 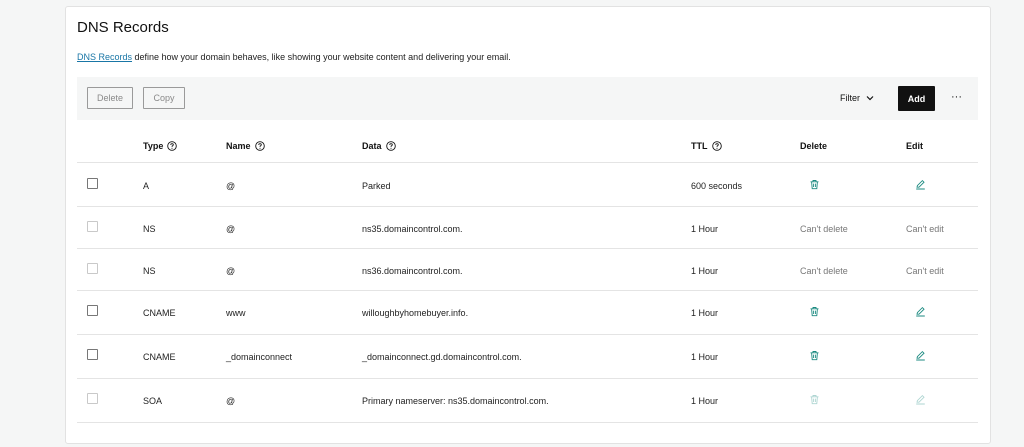 I want to click on record-data: willoughbyhomebuyer.info., so click(x=415, y=313).